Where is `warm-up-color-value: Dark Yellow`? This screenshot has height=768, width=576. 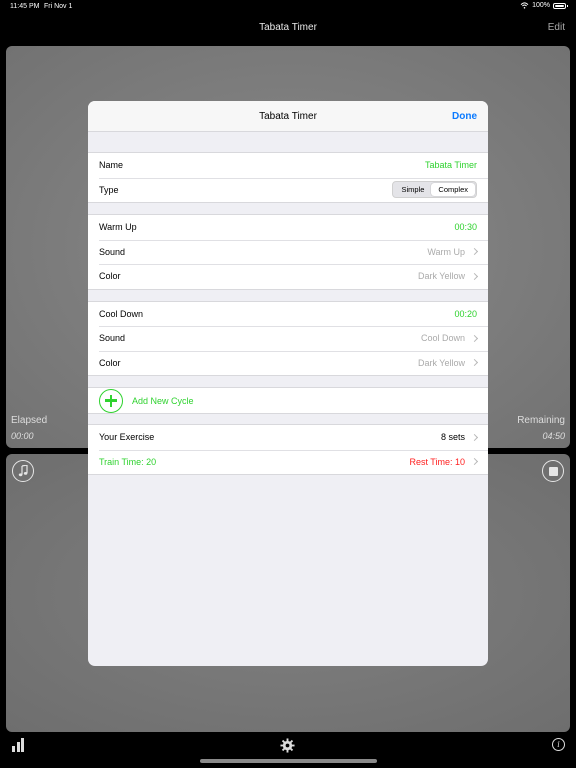
warm-up-color-value: Dark Yellow is located at coordinates (441, 276).